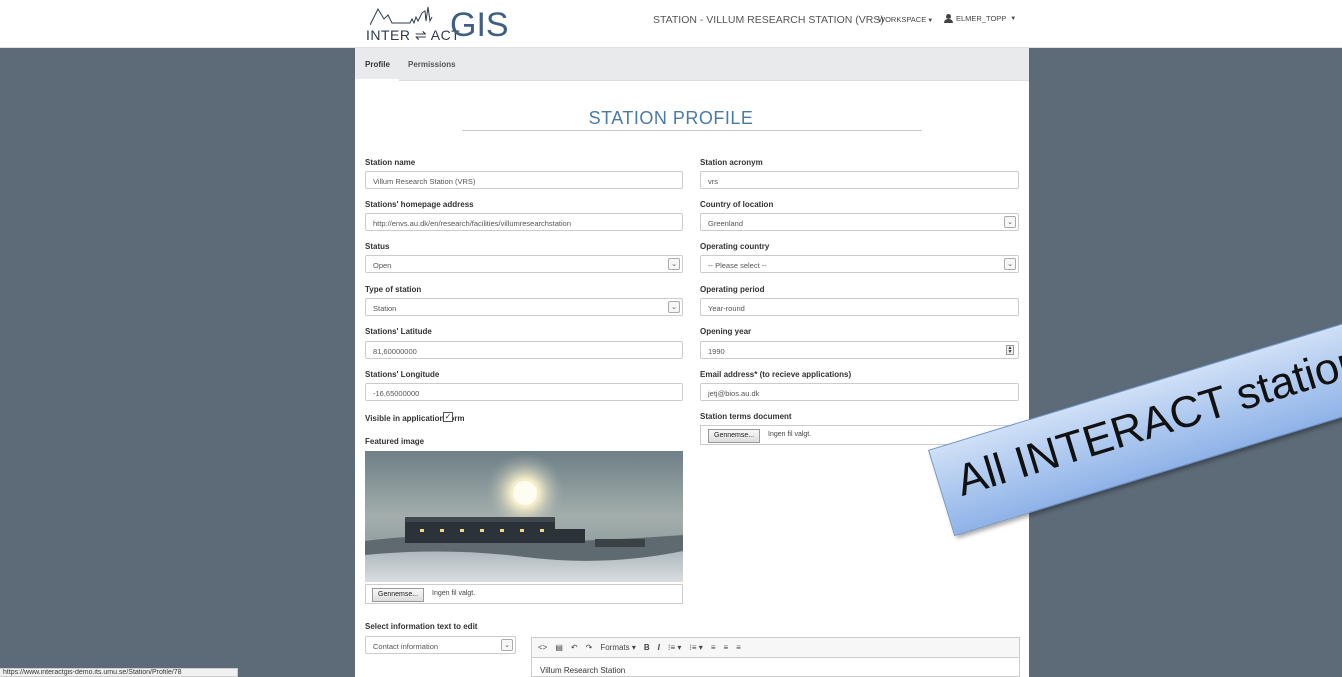 Image resolution: width=1342 pixels, height=677 pixels. Describe the element at coordinates (726, 223) in the screenshot. I see `country-of-location-value: Greenland` at that location.